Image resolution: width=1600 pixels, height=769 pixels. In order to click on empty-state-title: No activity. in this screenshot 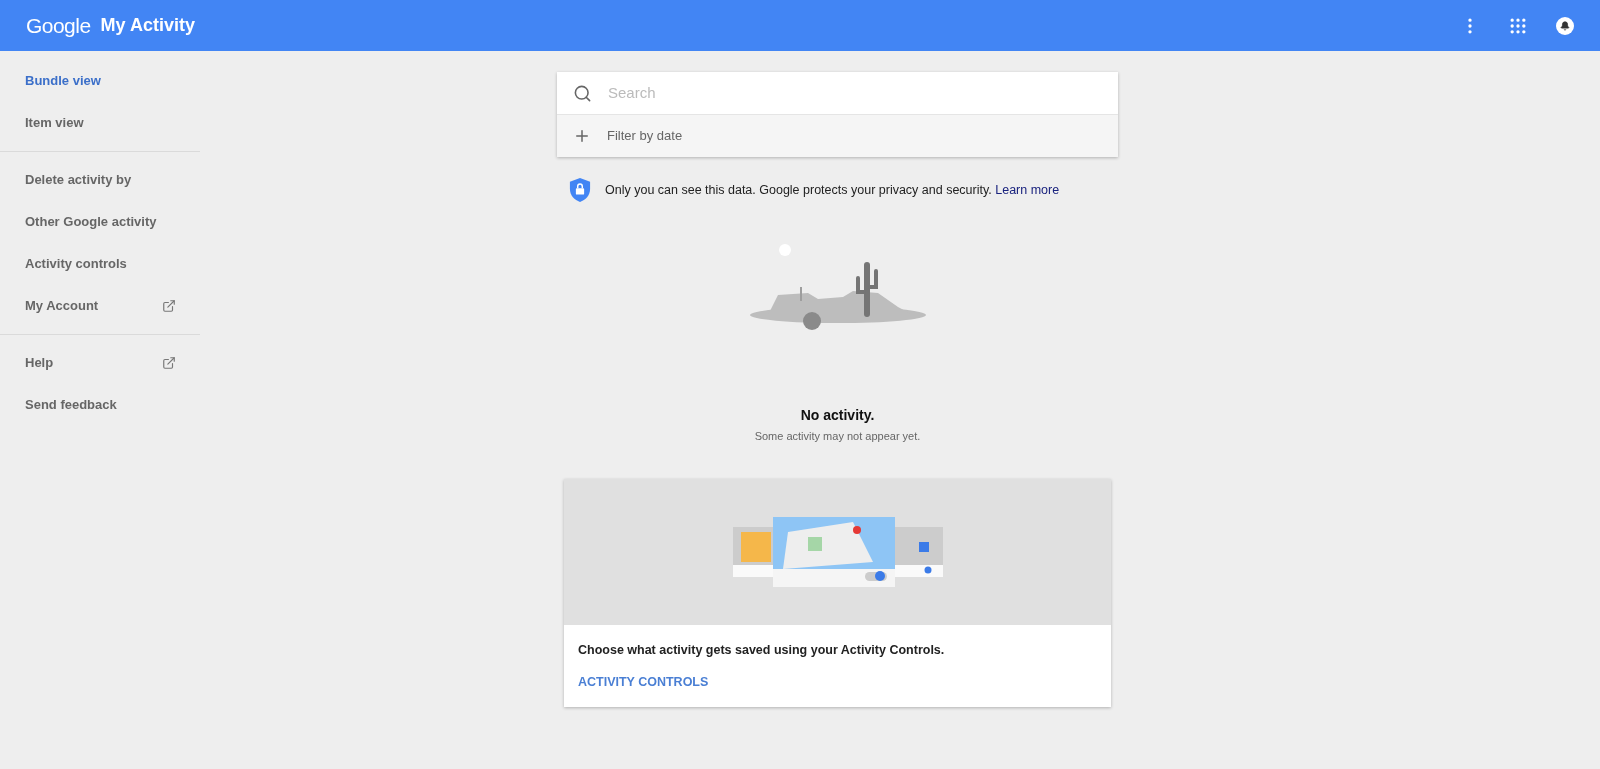, I will do `click(837, 415)`.